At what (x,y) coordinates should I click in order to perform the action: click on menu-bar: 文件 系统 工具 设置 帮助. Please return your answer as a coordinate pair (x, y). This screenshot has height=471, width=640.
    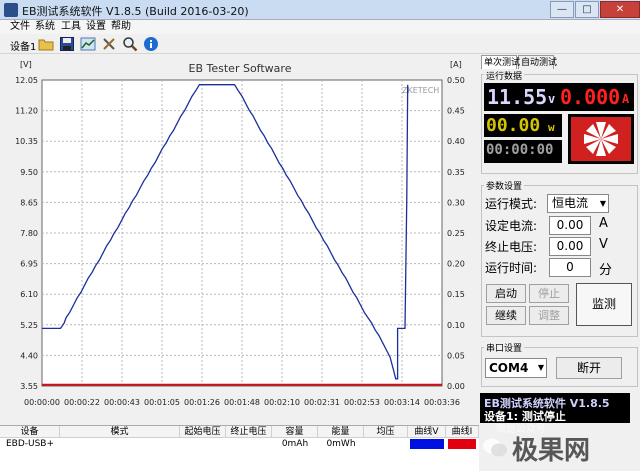
    Looking at the image, I should click on (320, 27).